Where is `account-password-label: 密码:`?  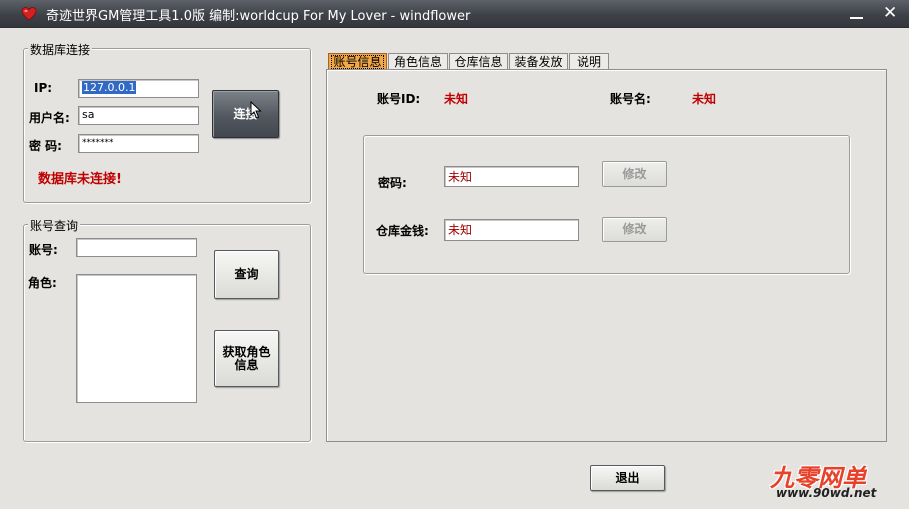 account-password-label: 密码: is located at coordinates (392, 183).